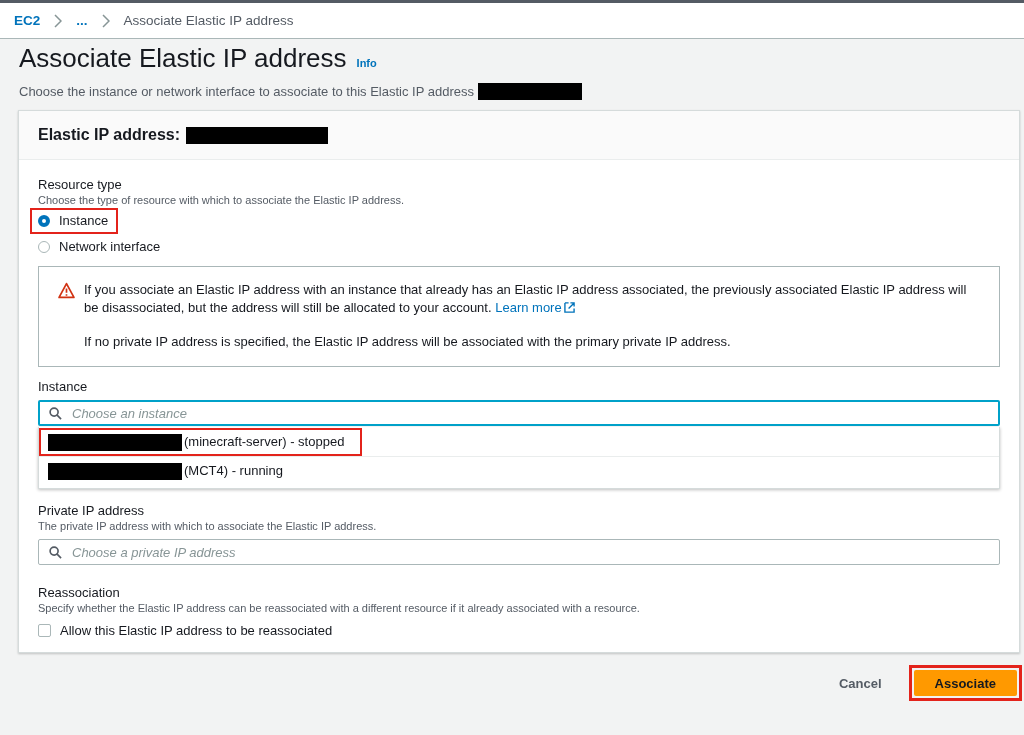 This screenshot has height=735, width=1024. I want to click on radio-option: Instance, so click(74, 221).